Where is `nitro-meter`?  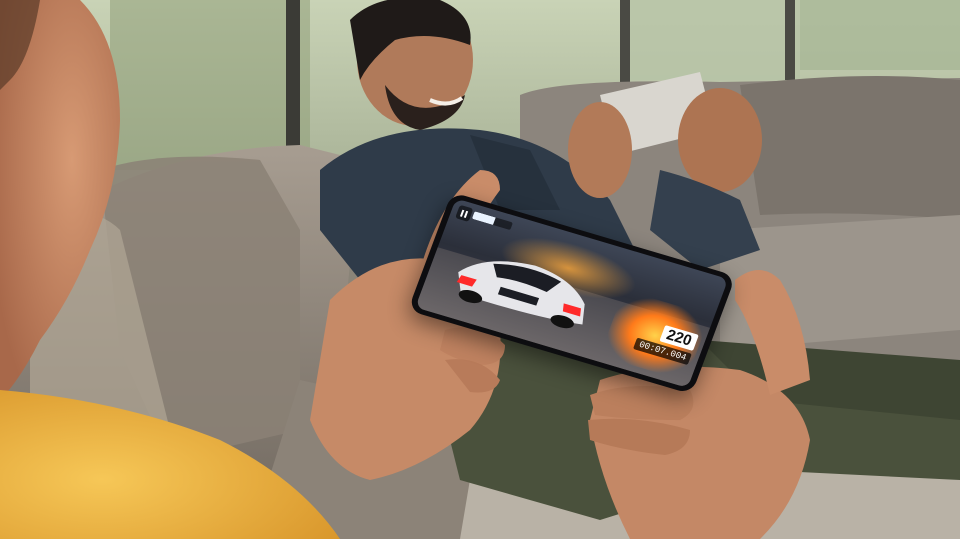
nitro-meter is located at coordinates (492, 221).